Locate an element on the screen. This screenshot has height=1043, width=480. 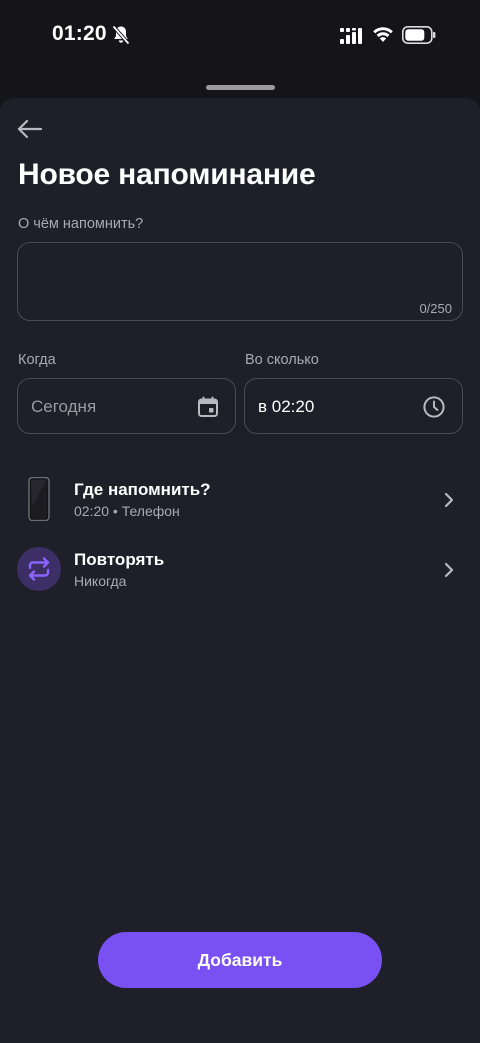
page-title: Новое напоминание is located at coordinates (167, 174).